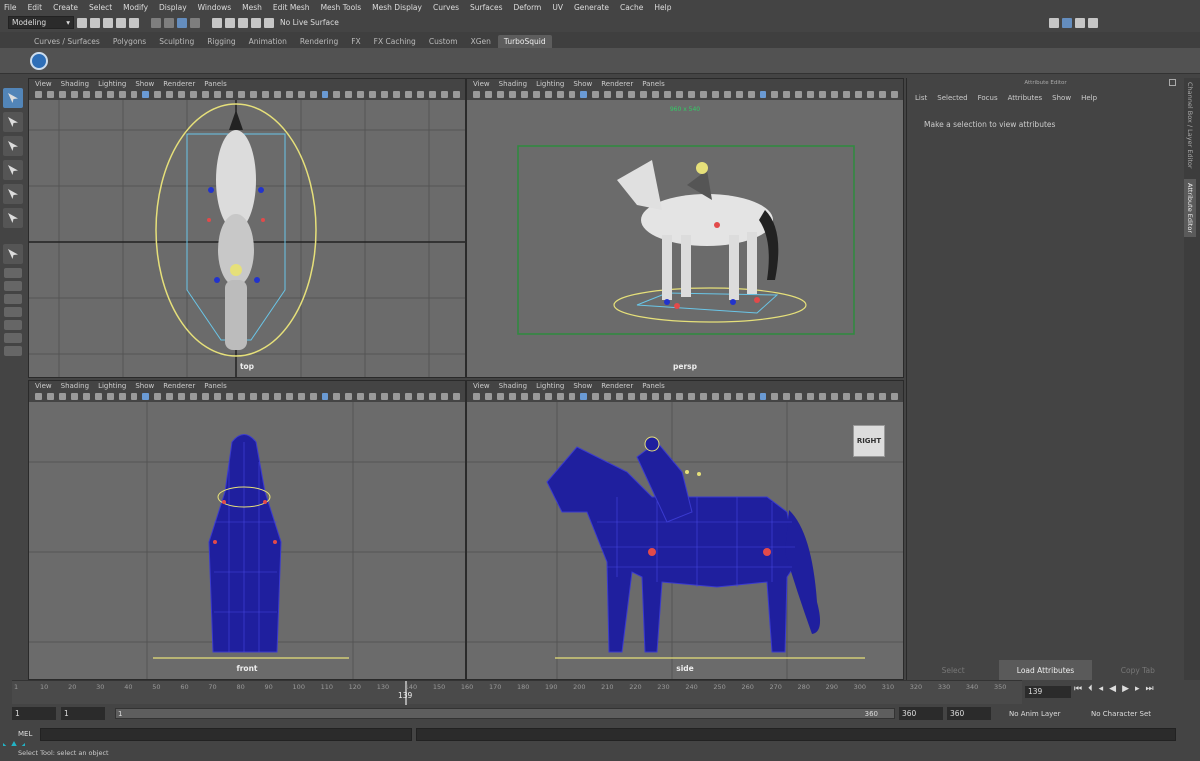 Image resolution: width=1200 pixels, height=761 pixels. What do you see at coordinates (969, 713) in the screenshot?
I see `end-time-field: 360` at bounding box center [969, 713].